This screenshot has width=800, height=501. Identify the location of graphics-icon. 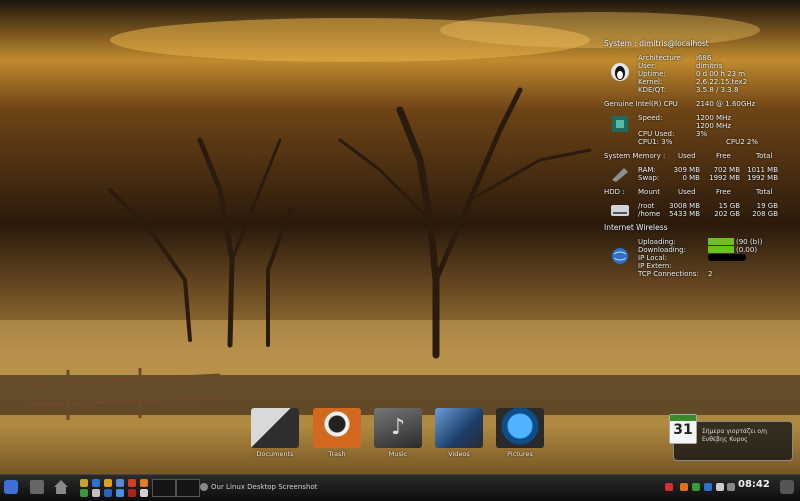
(132, 493).